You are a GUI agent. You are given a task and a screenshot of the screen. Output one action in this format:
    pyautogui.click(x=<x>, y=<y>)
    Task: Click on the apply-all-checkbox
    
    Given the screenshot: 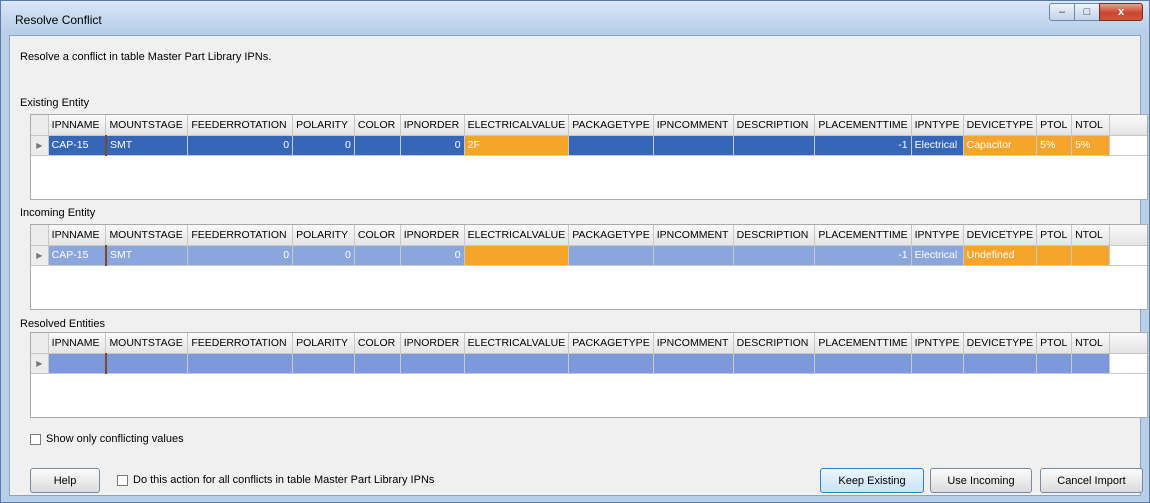 What is the action you would take?
    pyautogui.click(x=122, y=480)
    